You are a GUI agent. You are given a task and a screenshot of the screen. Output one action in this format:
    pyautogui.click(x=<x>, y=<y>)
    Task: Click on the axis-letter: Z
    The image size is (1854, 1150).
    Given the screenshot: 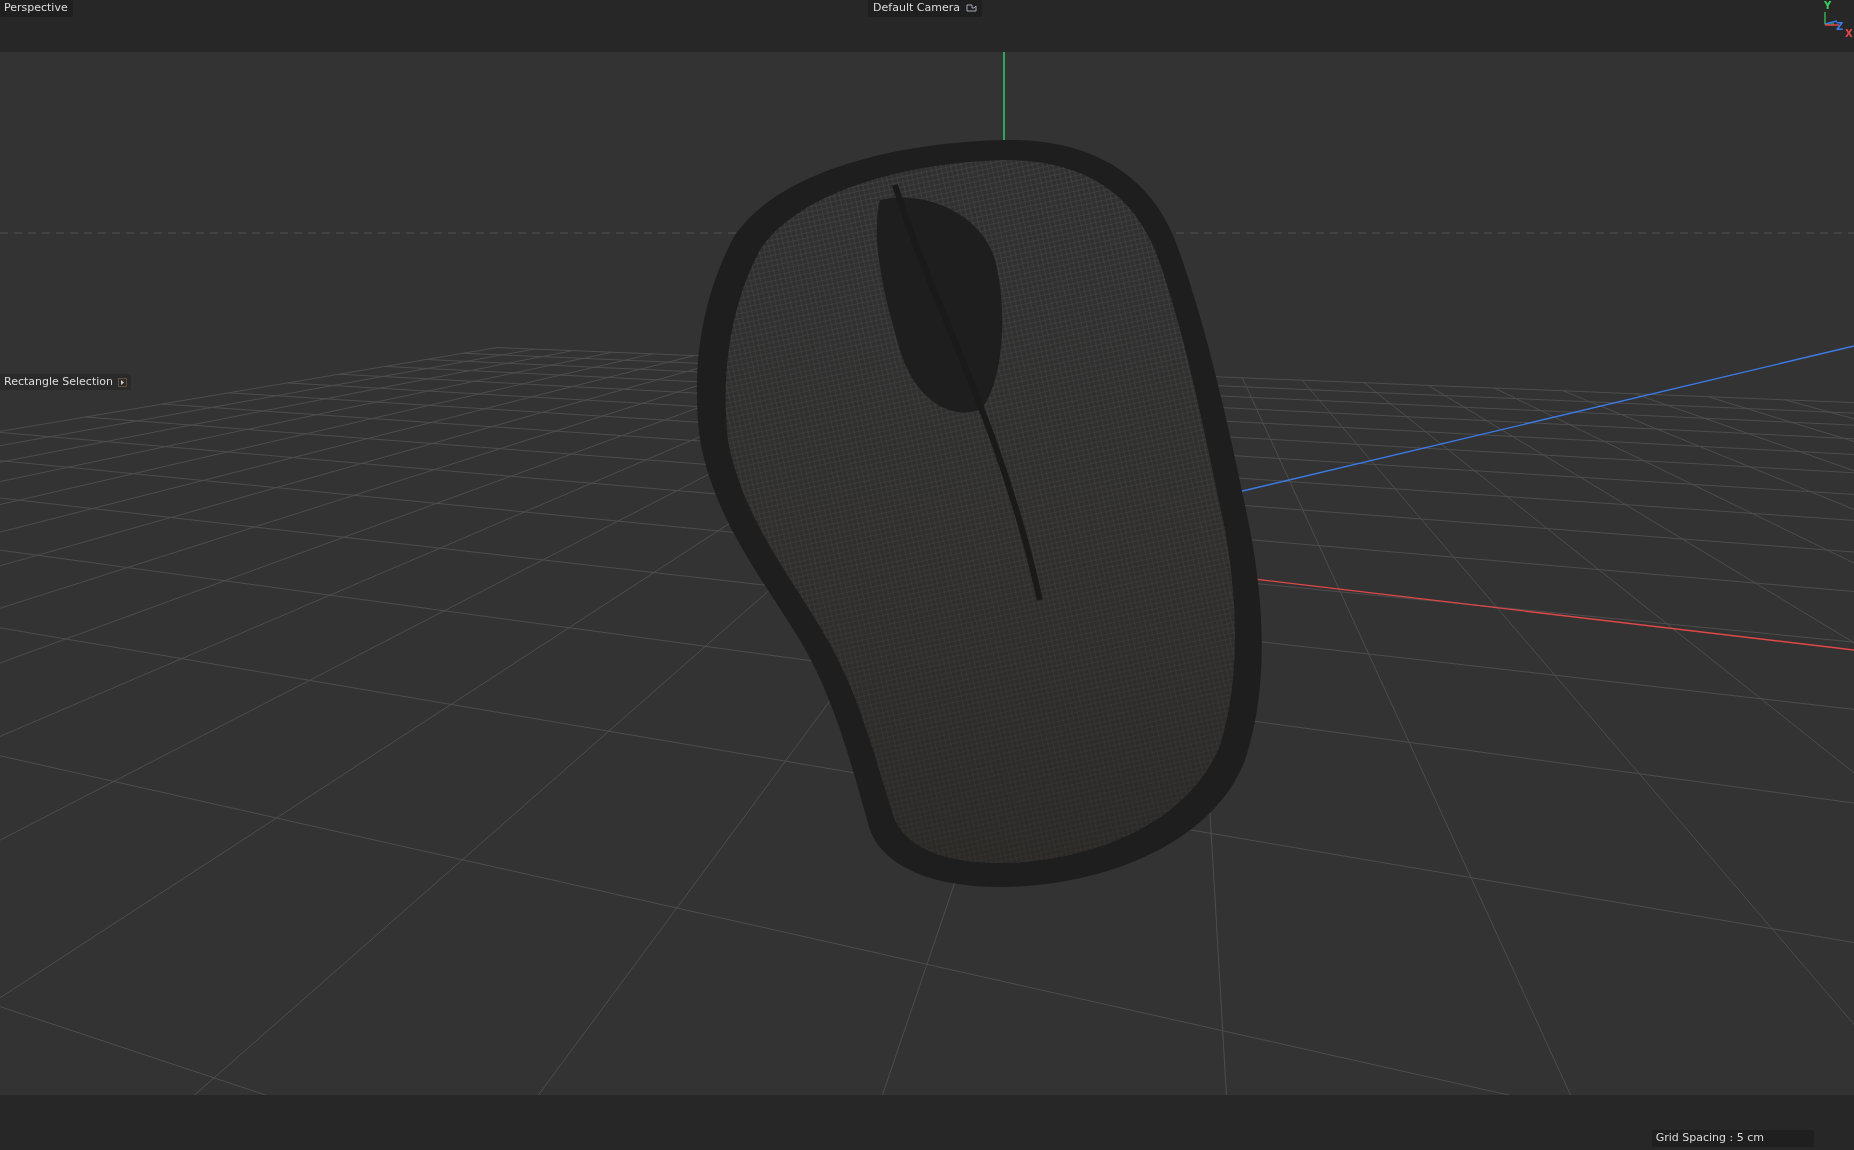 What is the action you would take?
    pyautogui.click(x=1840, y=27)
    